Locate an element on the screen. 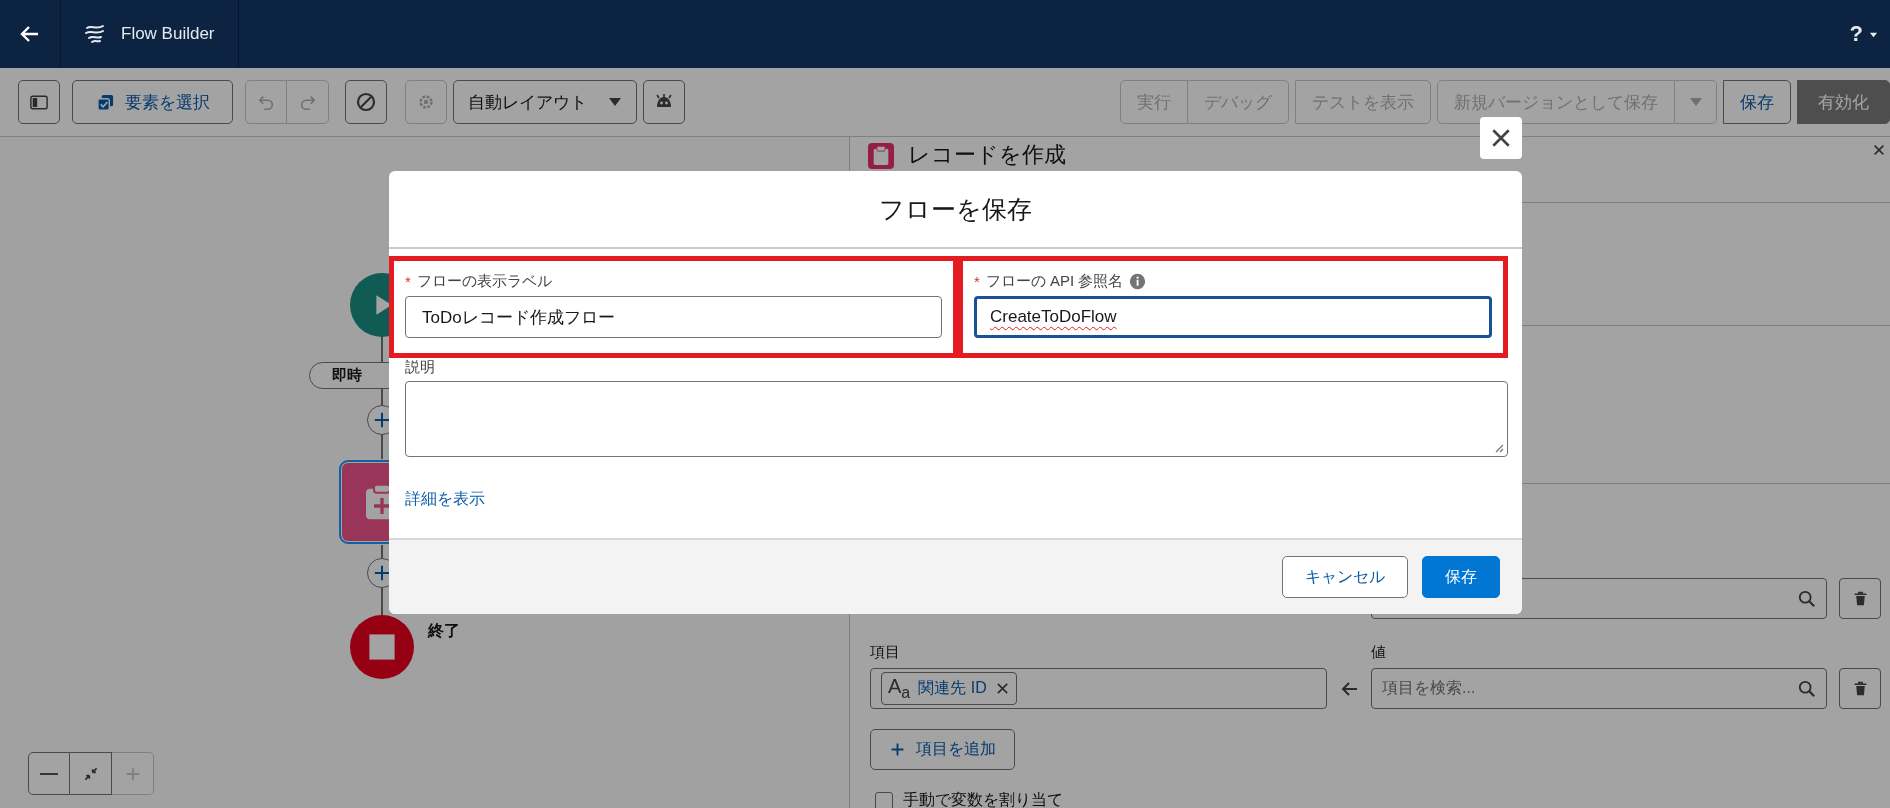  text-field: ToDoレコード作成フロー is located at coordinates (673, 317).